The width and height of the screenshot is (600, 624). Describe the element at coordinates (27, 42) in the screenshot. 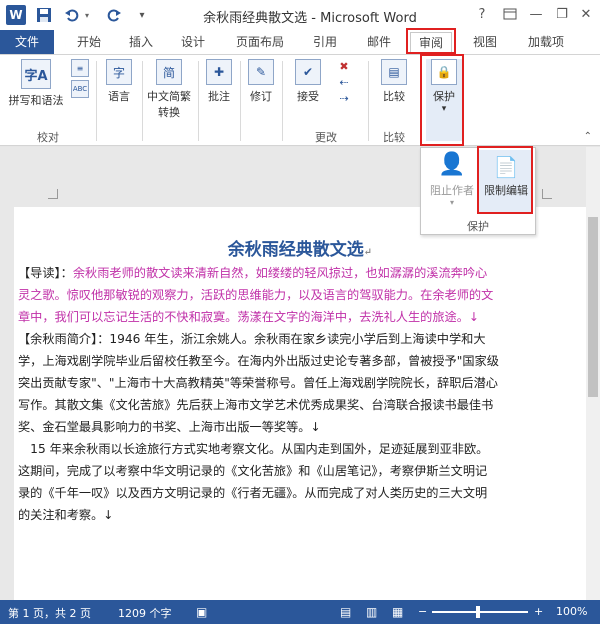

I see `tab-file: 文件` at that location.